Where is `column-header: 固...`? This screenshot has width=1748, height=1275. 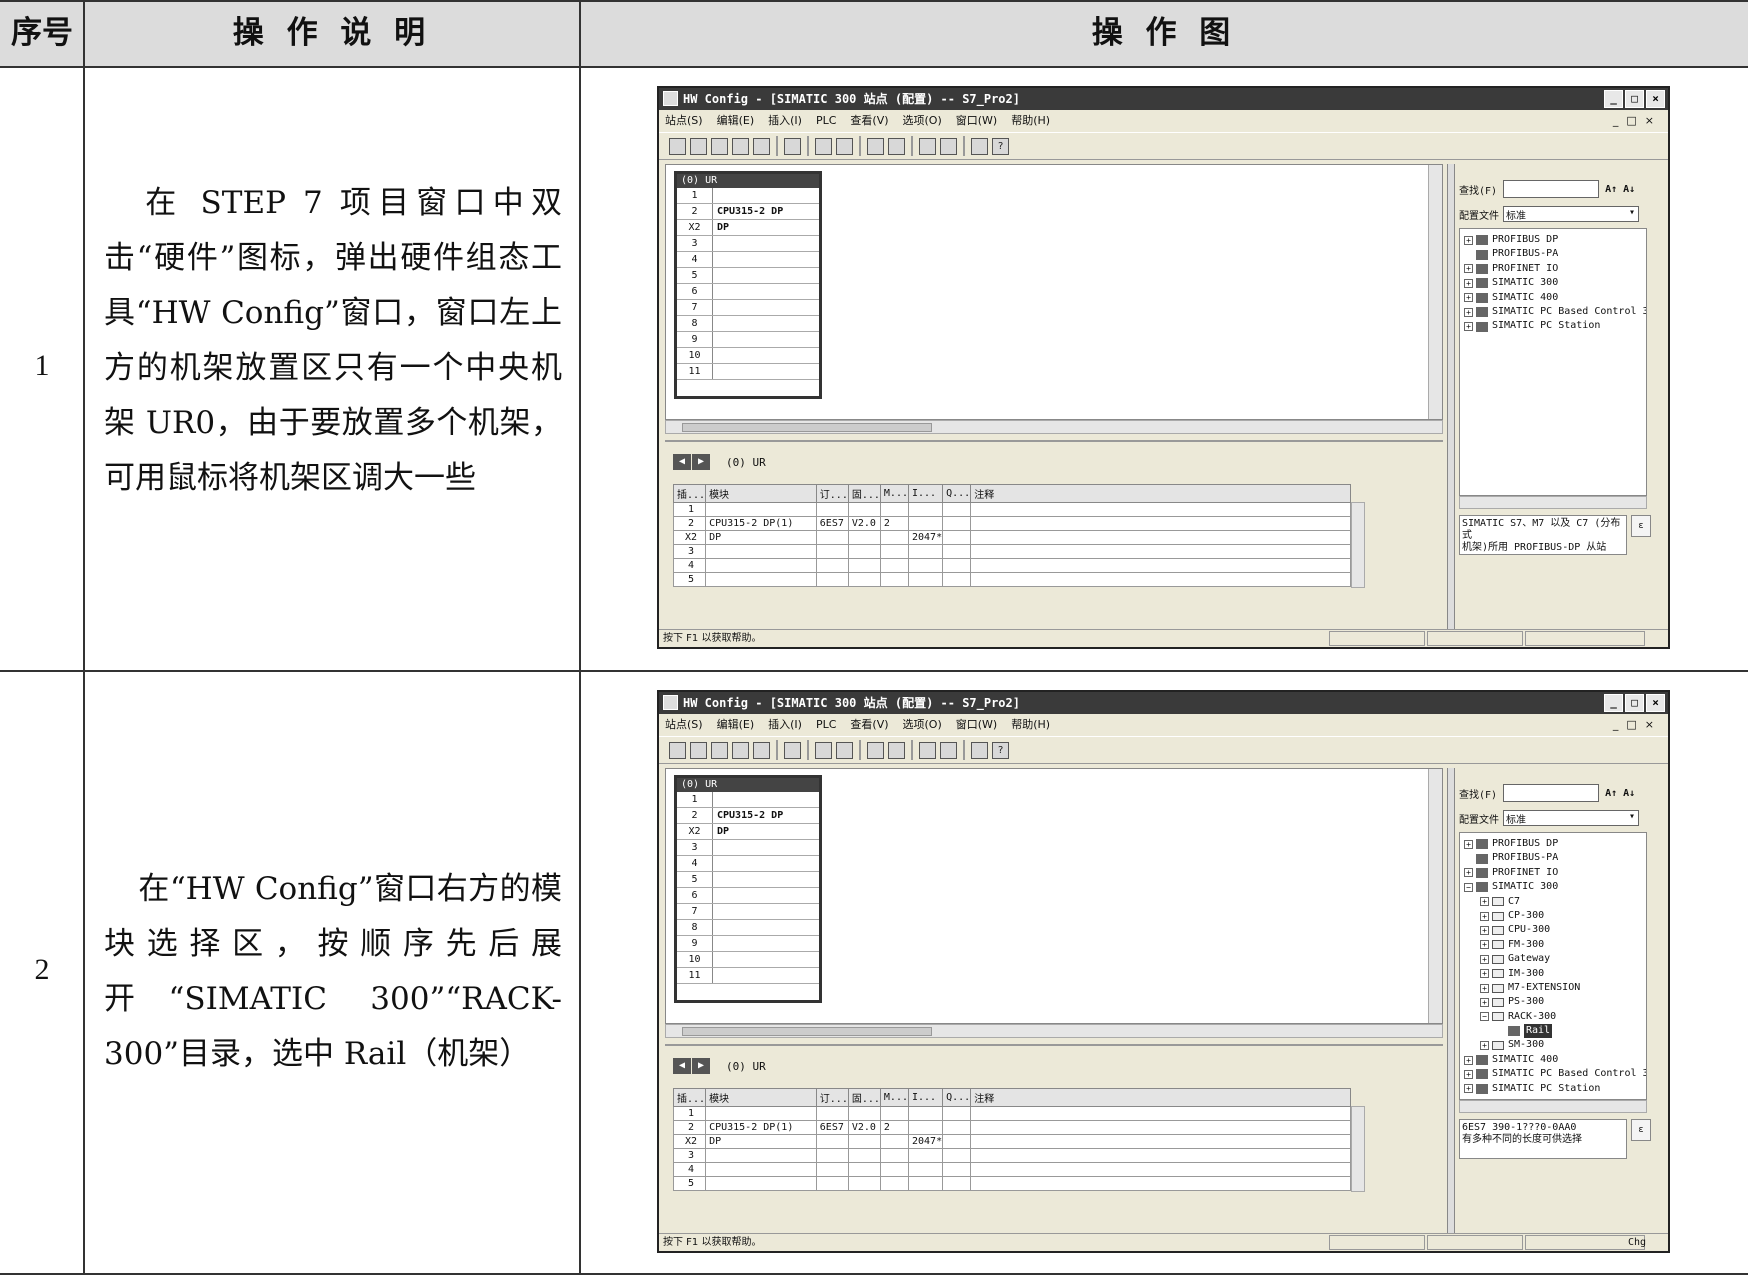
column-header: 固... is located at coordinates (864, 1097).